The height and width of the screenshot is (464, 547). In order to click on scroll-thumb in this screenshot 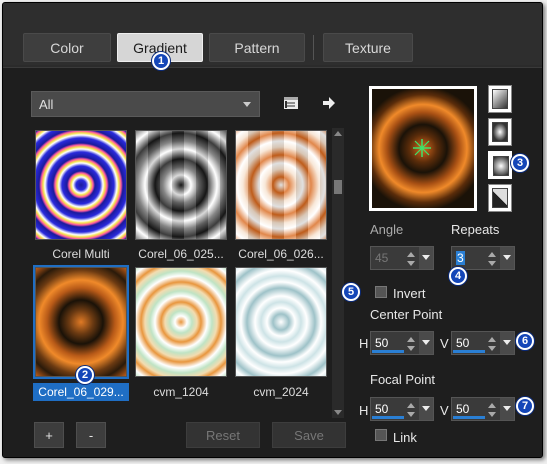, I will do `click(338, 187)`.